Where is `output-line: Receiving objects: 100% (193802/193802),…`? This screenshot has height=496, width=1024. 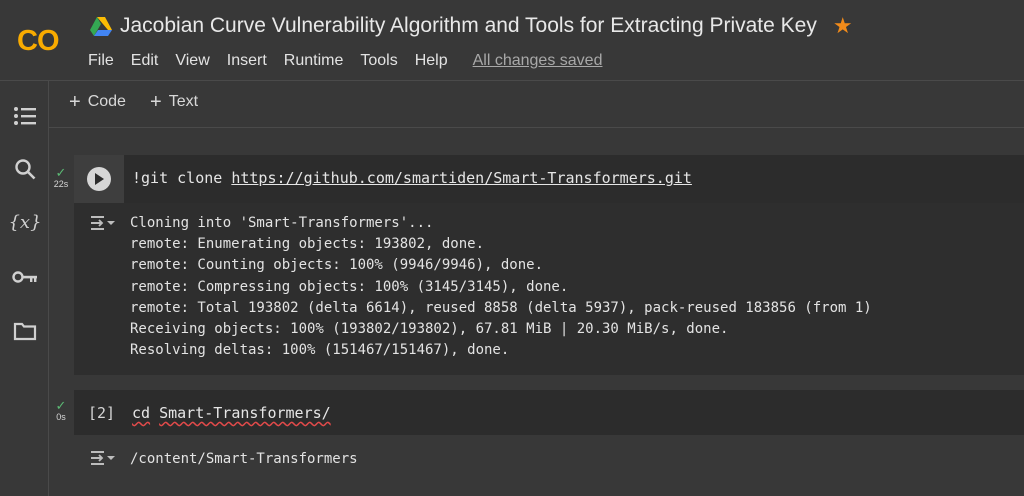 output-line: Receiving objects: 100% (193802/193802),… is located at coordinates (429, 329).